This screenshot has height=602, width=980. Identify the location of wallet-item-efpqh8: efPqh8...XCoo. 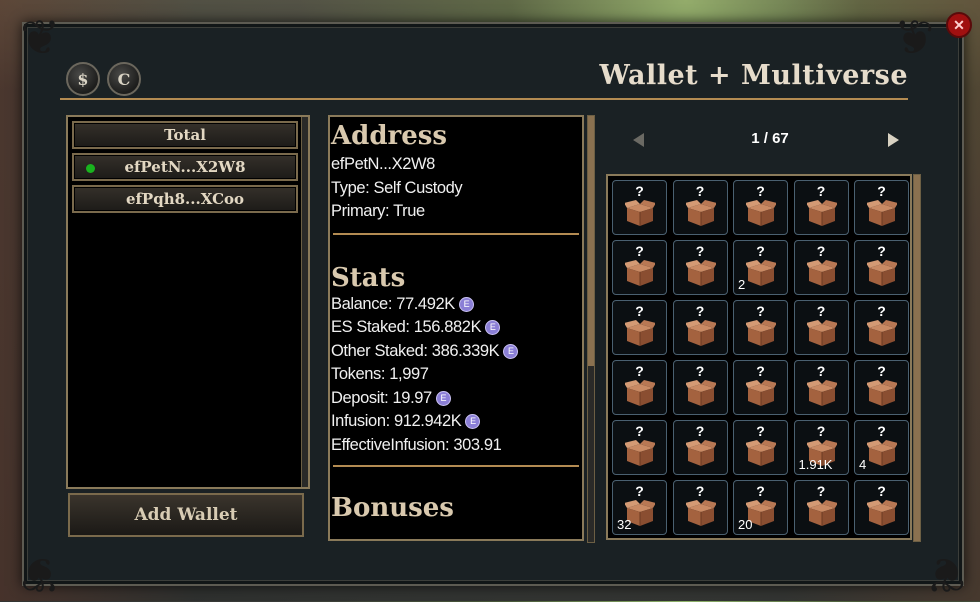
(185, 199).